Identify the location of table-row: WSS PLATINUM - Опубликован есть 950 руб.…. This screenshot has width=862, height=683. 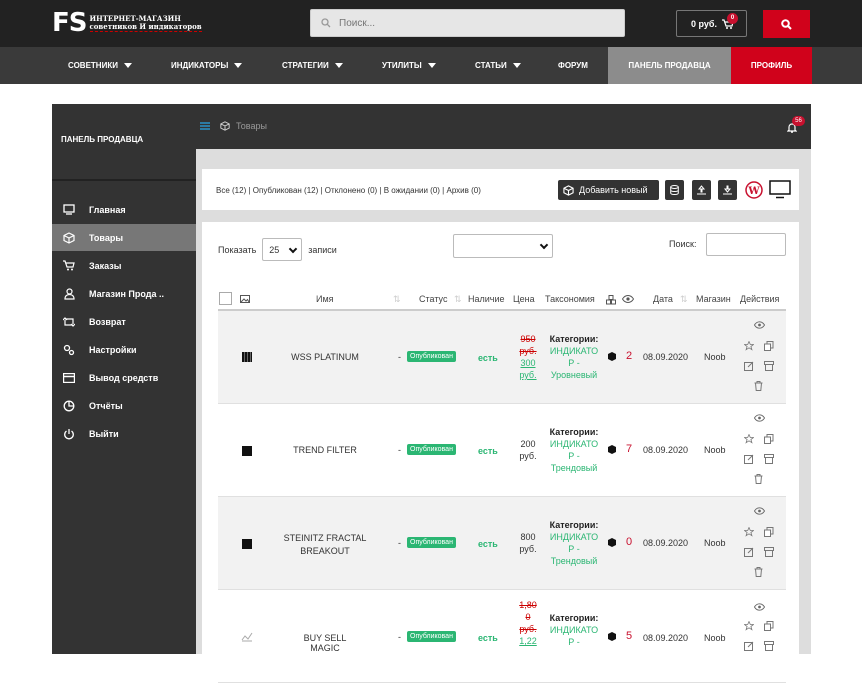
(502, 357).